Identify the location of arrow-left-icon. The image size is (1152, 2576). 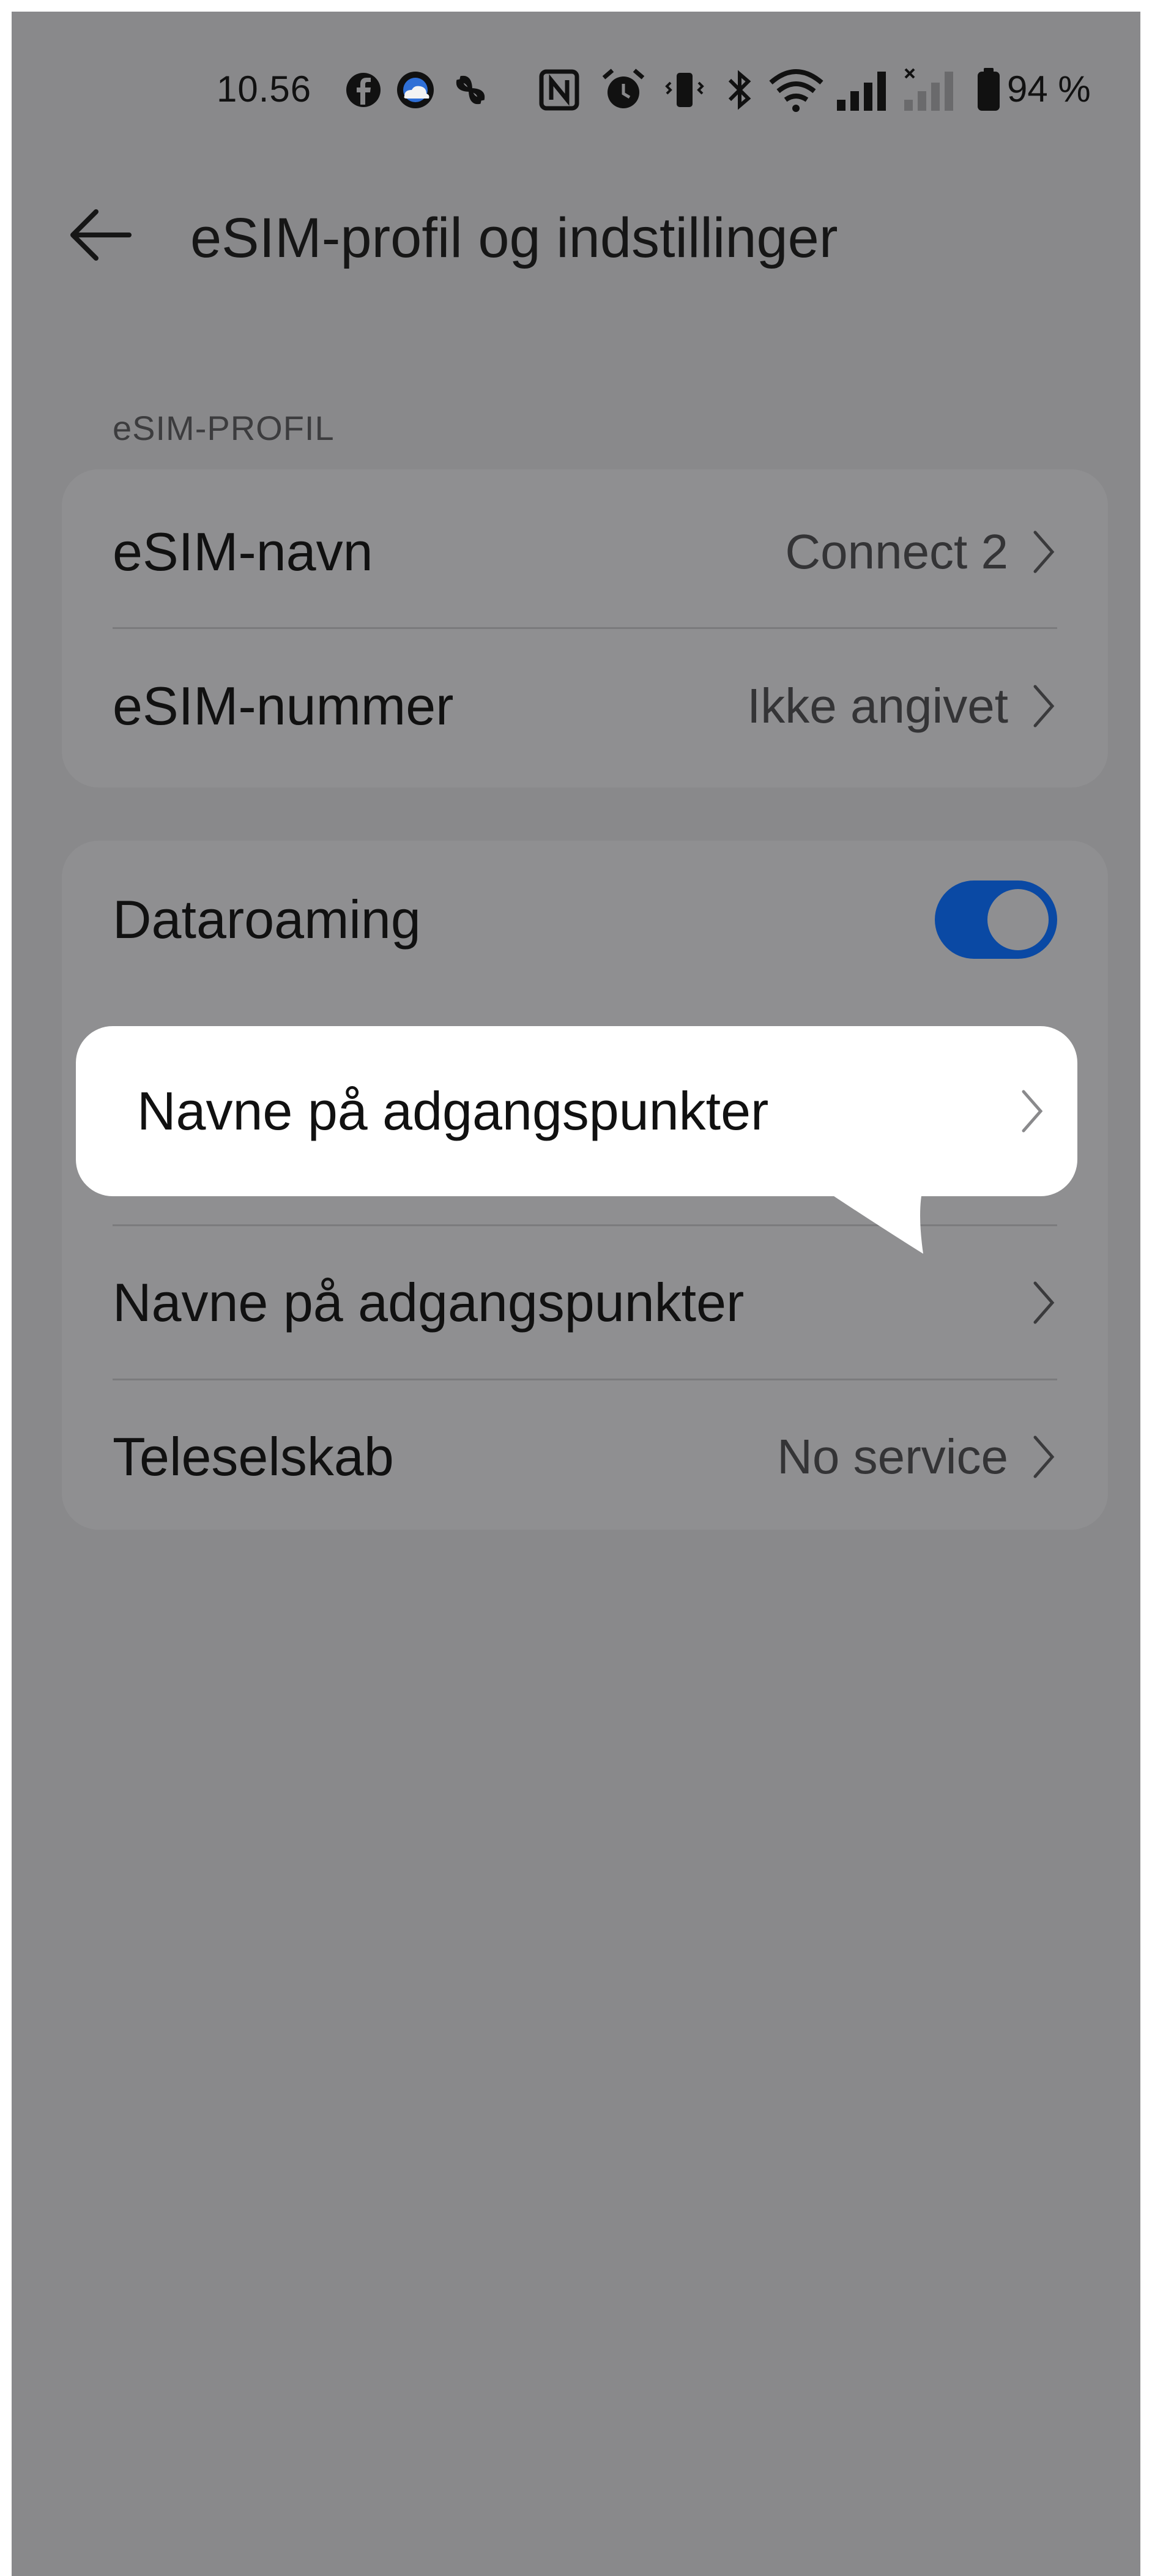
(101, 235).